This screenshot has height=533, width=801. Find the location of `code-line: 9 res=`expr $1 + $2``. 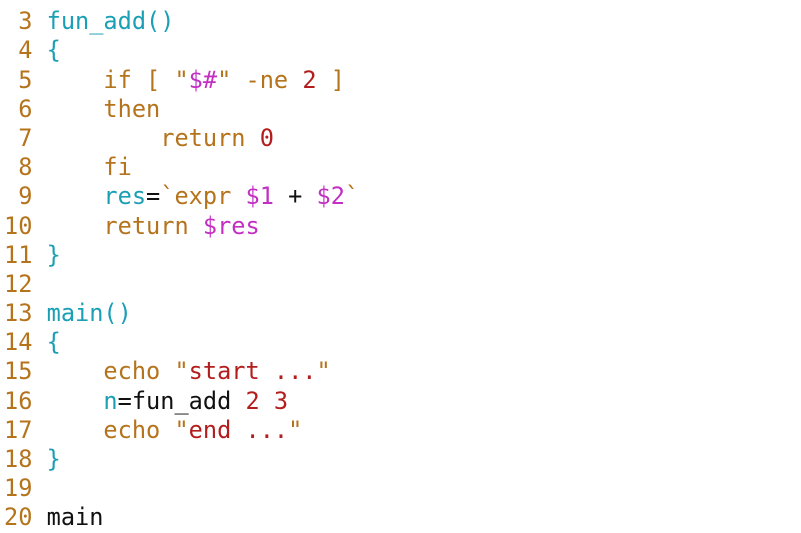

code-line: 9 res=`expr $1 + $2` is located at coordinates (181, 196).